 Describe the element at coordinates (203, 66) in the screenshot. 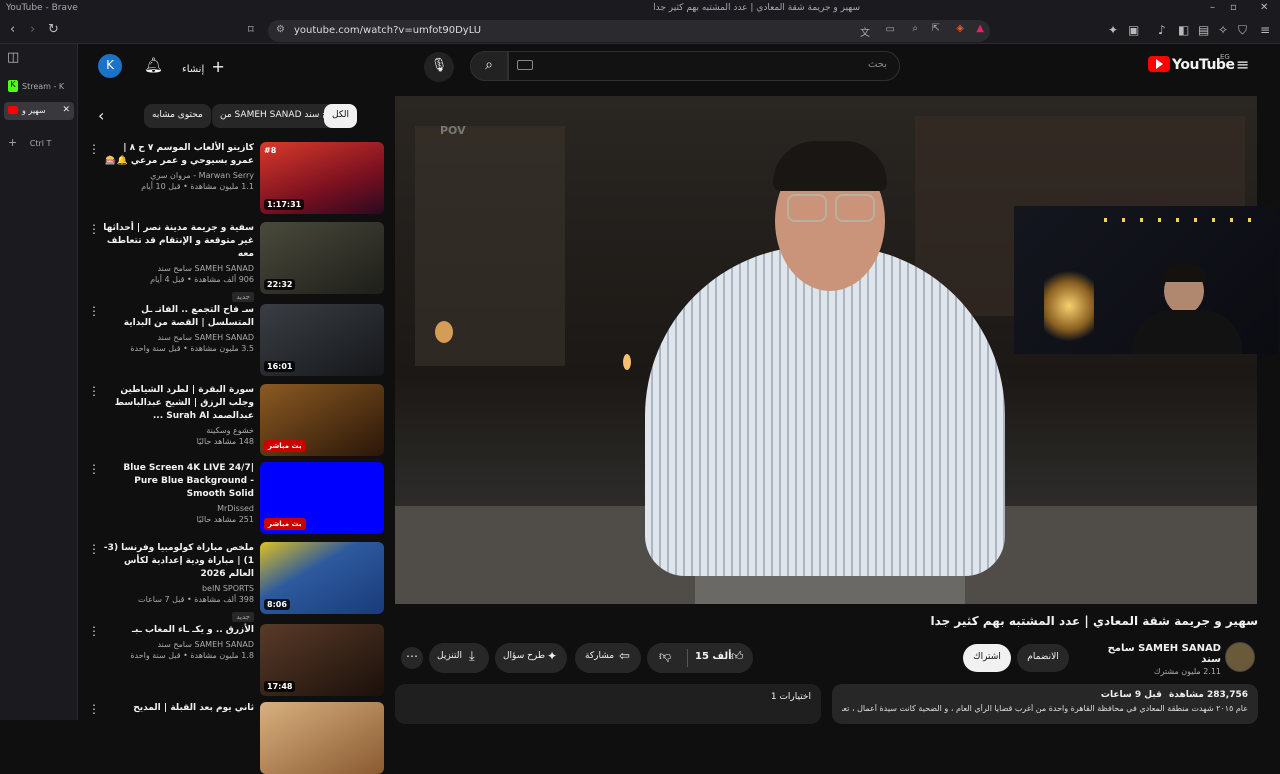

I see `create-button: إنشاء +` at that location.